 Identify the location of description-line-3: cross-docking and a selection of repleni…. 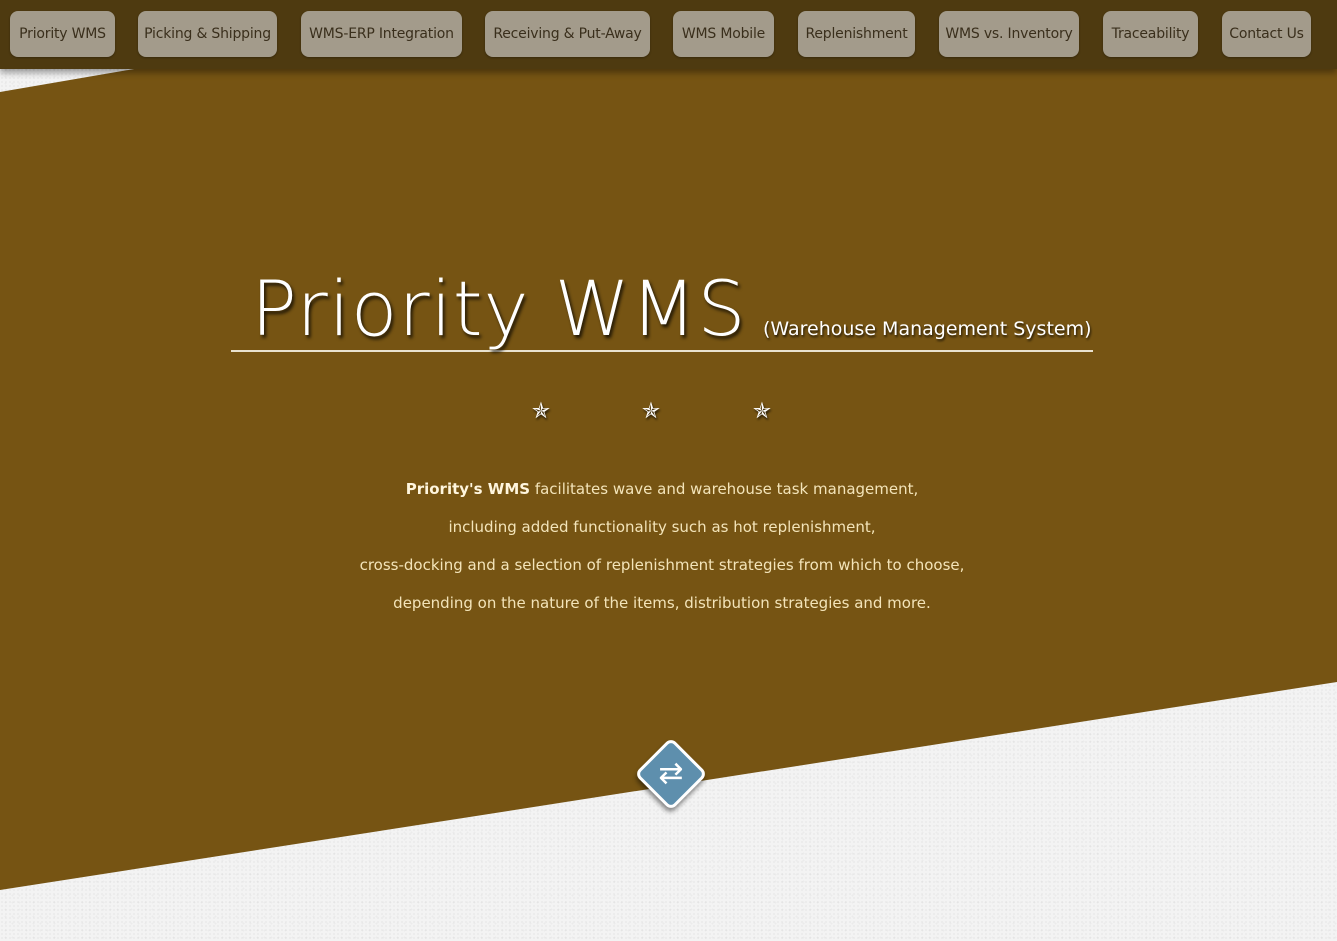
(662, 565).